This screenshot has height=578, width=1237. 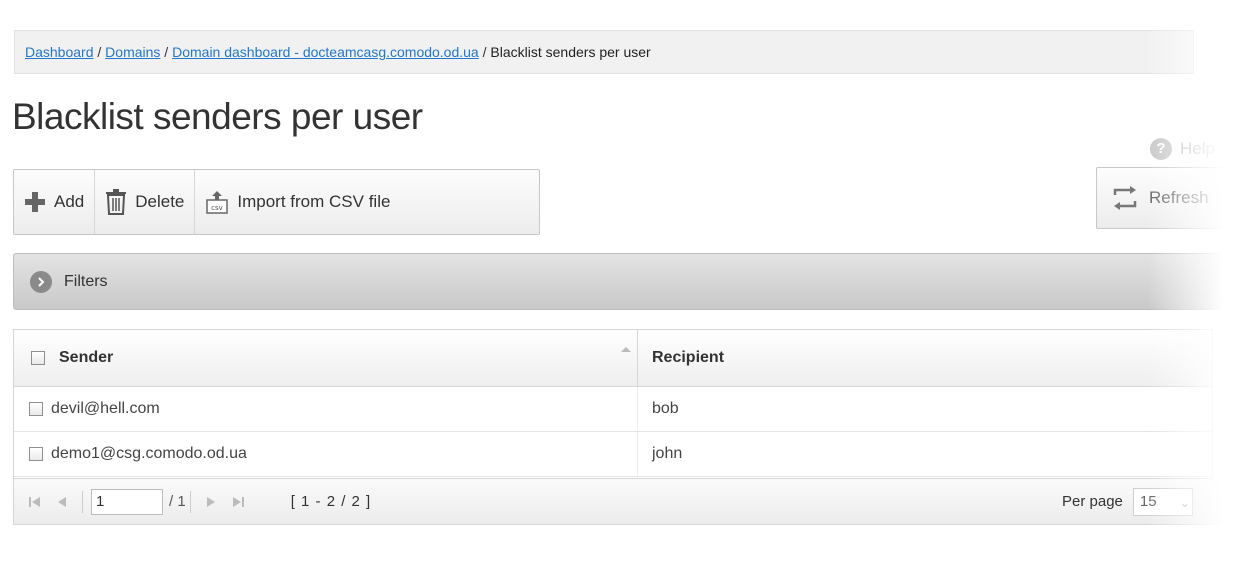 What do you see at coordinates (62, 502) in the screenshot?
I see `prev-page-icon` at bounding box center [62, 502].